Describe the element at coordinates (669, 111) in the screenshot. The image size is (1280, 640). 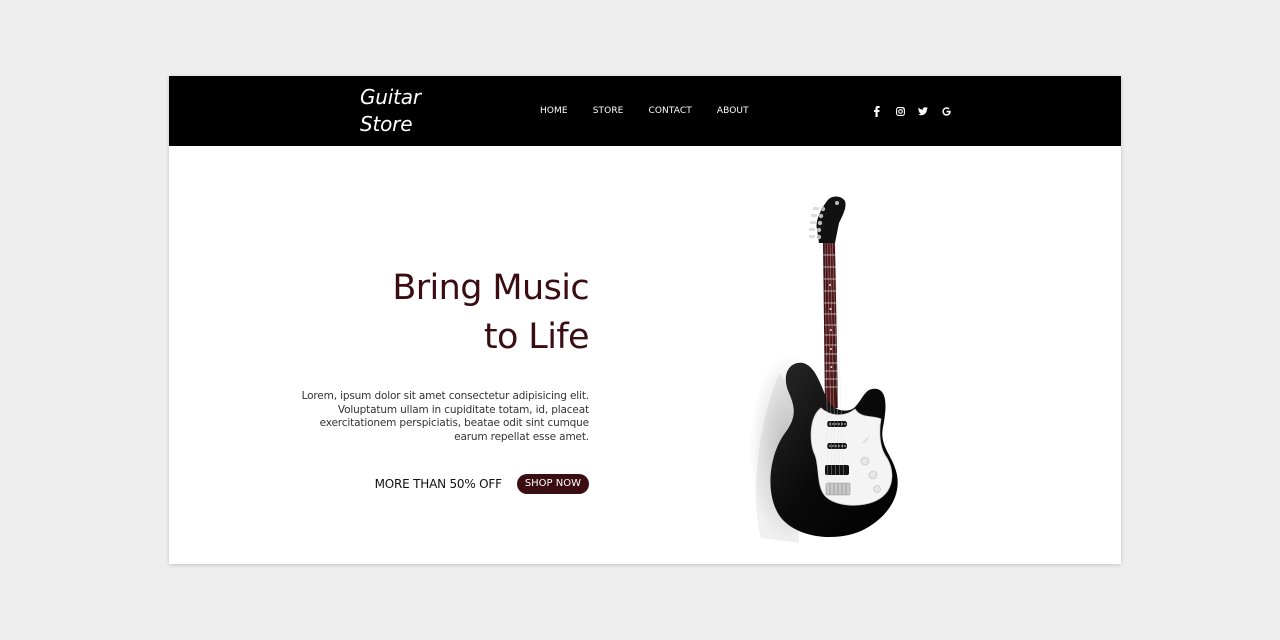
I see `nav-contact: CONTACT` at that location.